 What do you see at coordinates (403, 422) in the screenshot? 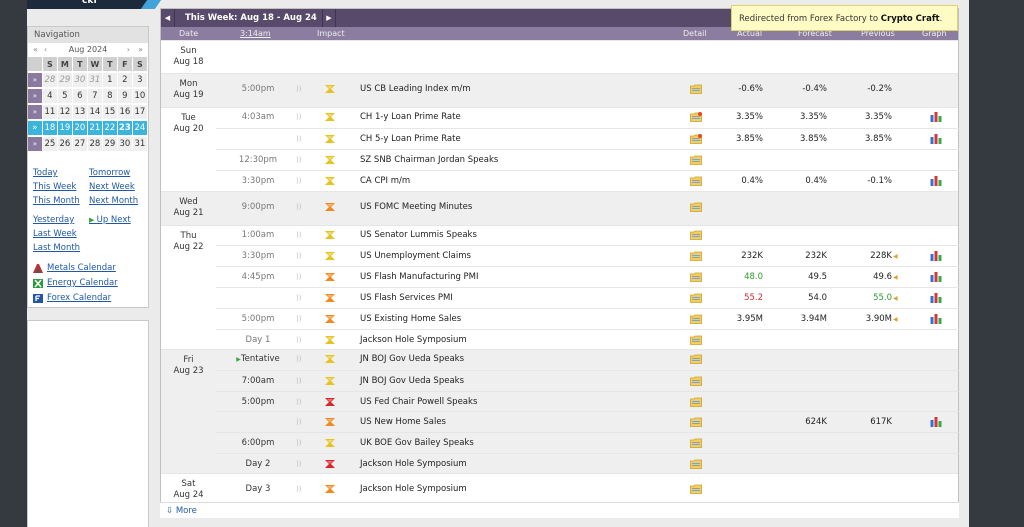
I see `event-title: US New Home Sales` at bounding box center [403, 422].